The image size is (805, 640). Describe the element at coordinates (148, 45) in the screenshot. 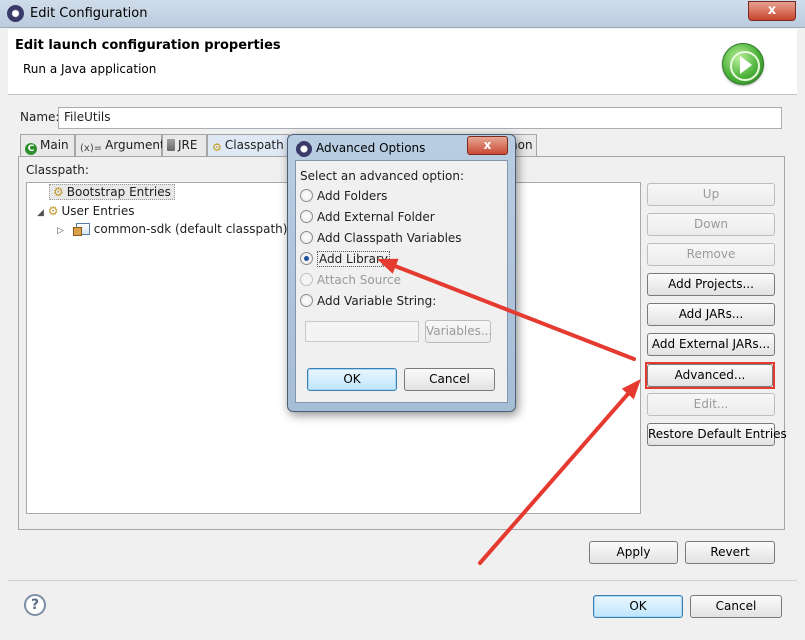

I see `header-title: Edit launch configuration properties` at that location.